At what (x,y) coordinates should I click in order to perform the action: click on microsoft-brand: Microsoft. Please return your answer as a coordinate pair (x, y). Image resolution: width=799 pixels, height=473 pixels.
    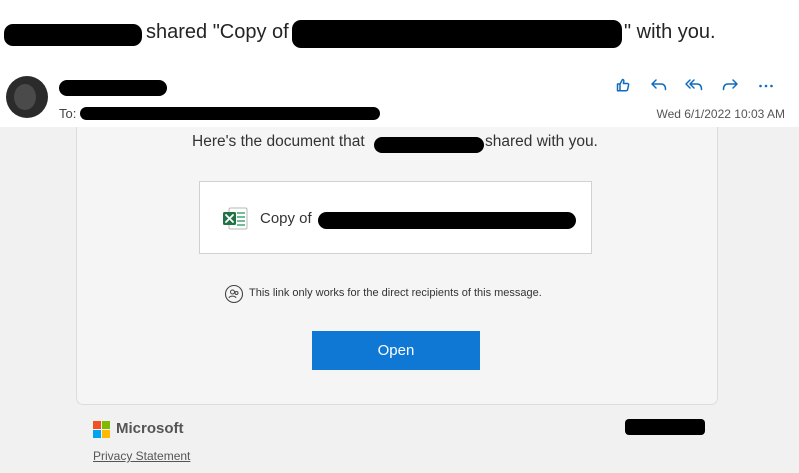
    Looking at the image, I should click on (150, 428).